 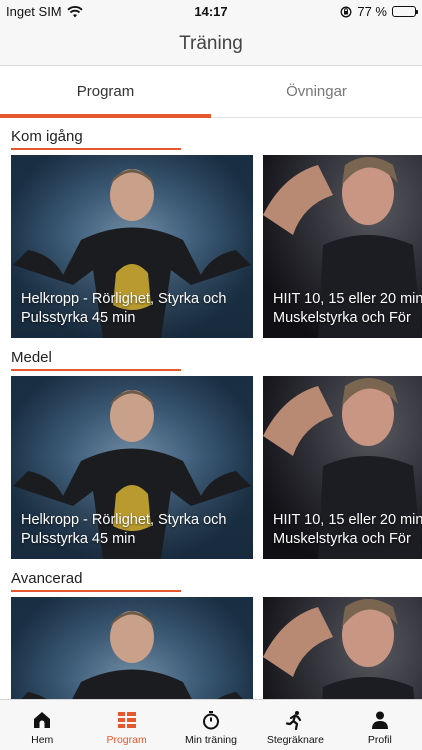 I want to click on bottom-tab-profil: Profil, so click(x=380, y=725).